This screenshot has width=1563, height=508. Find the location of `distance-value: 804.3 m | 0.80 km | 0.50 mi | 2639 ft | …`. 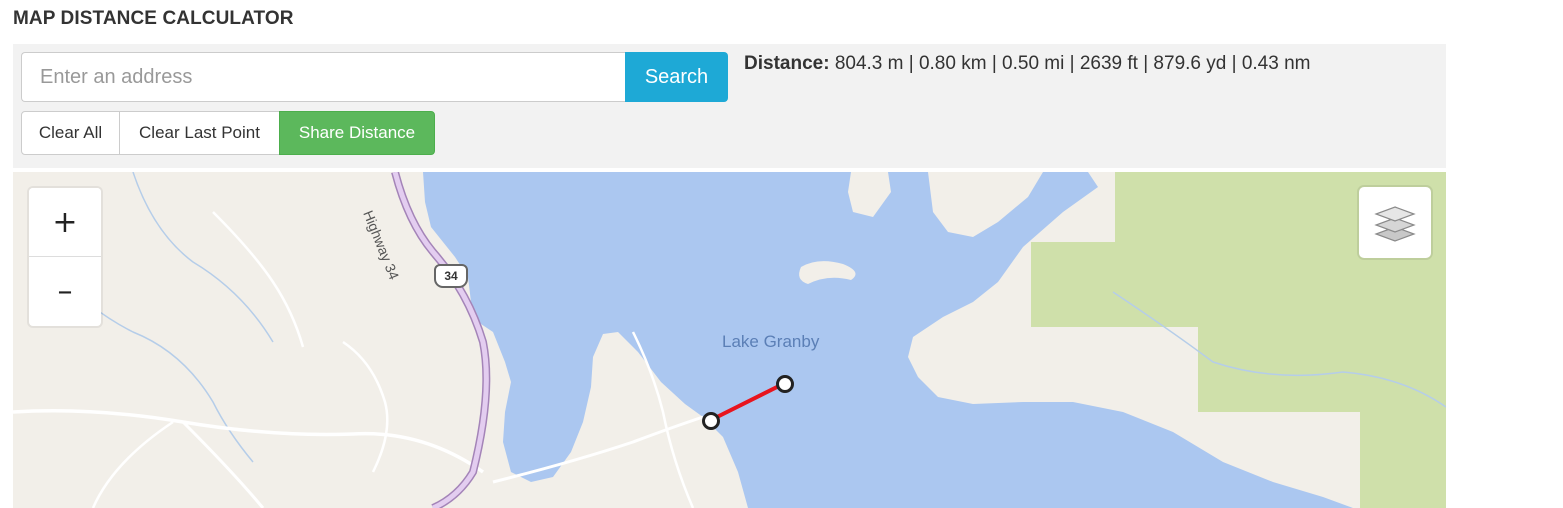

distance-value: 804.3 m | 0.80 km | 0.50 mi | 2639 ft | … is located at coordinates (1072, 63).